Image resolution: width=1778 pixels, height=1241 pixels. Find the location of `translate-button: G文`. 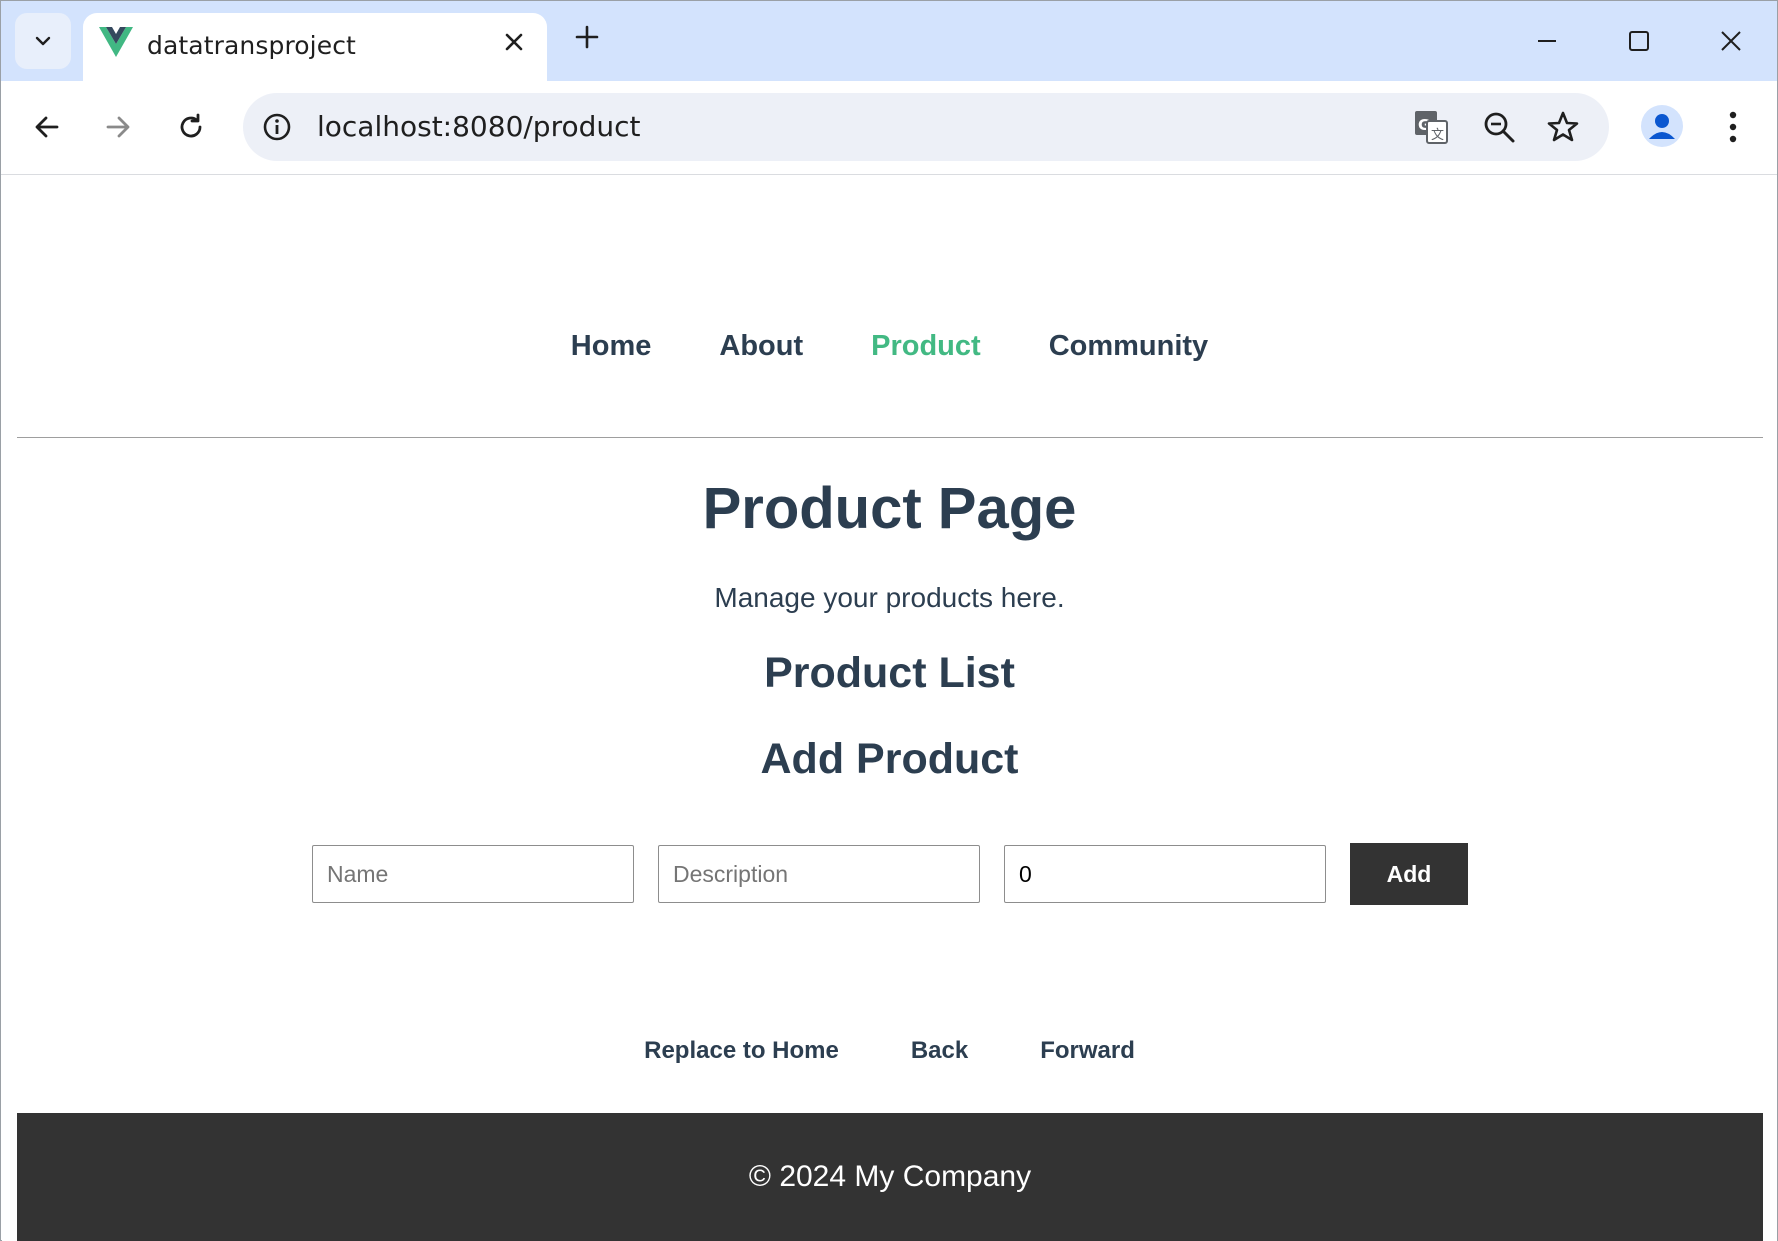

translate-button: G文 is located at coordinates (1431, 127).